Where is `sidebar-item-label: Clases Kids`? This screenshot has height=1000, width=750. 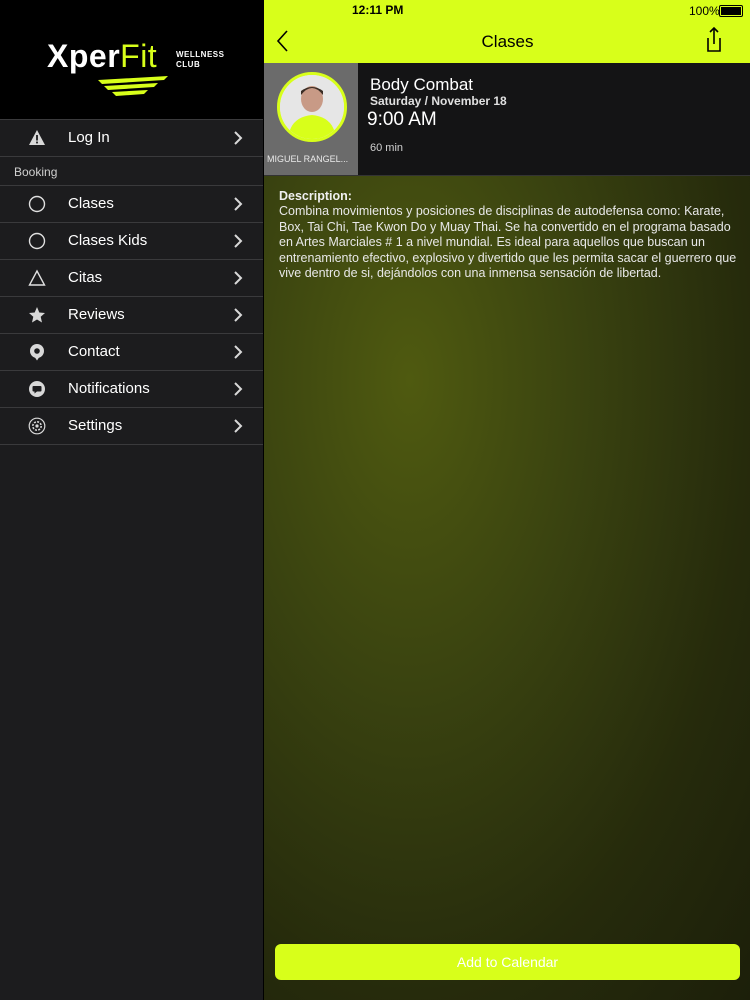 sidebar-item-label: Clases Kids is located at coordinates (108, 240).